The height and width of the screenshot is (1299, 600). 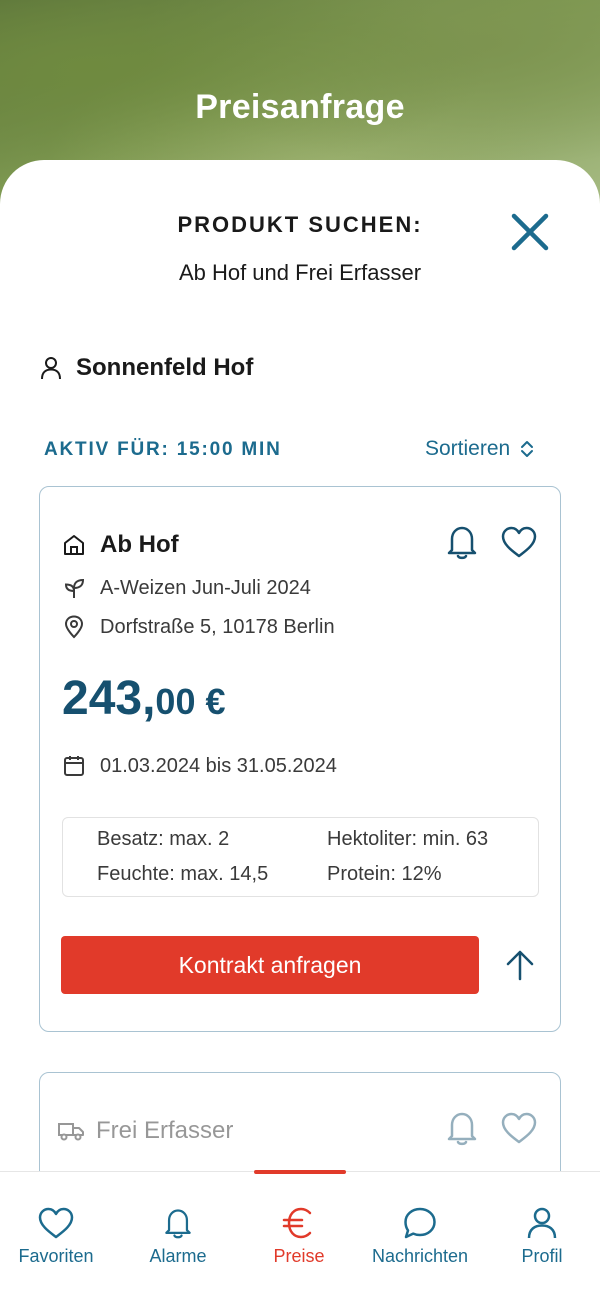 I want to click on nav-nachrichten: Nachrichten, so click(x=420, y=1236).